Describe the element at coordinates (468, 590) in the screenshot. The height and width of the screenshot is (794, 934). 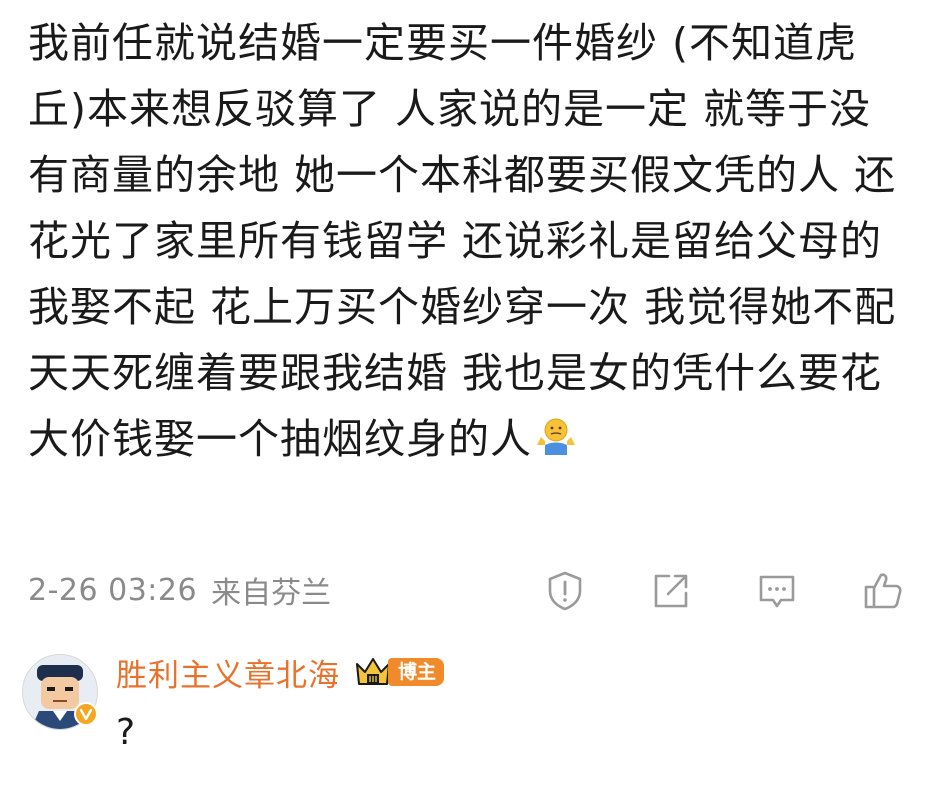
I see `post-meta-row: 2-26 03:26 来自芬兰` at that location.